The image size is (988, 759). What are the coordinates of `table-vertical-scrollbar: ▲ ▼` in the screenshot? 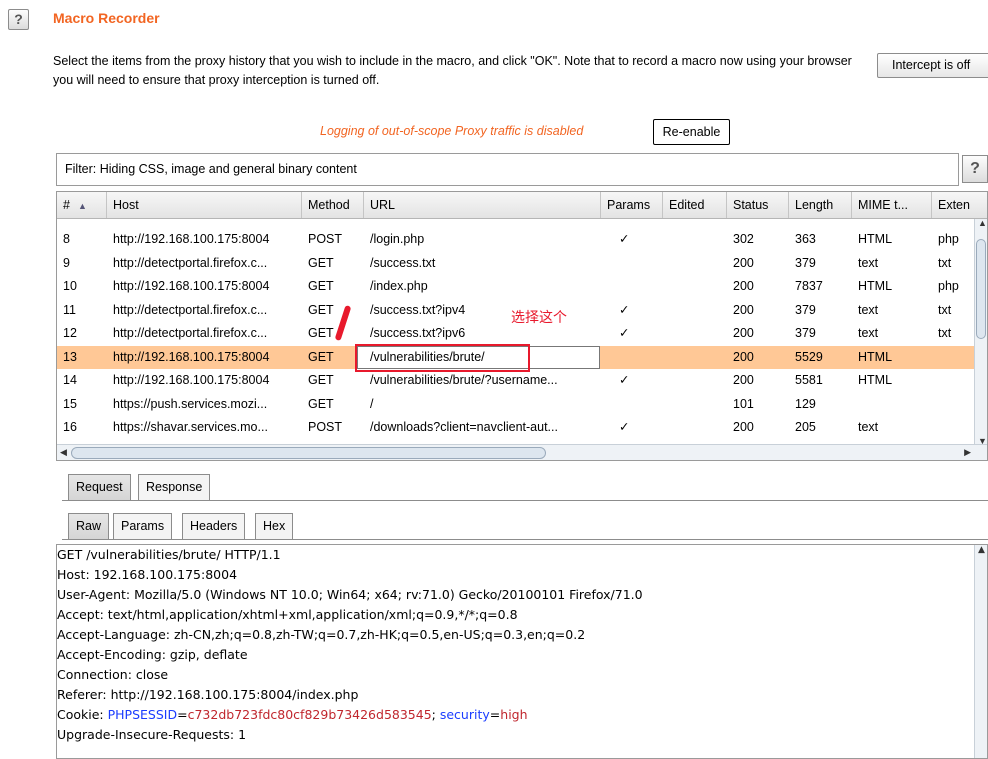 It's located at (980, 332).